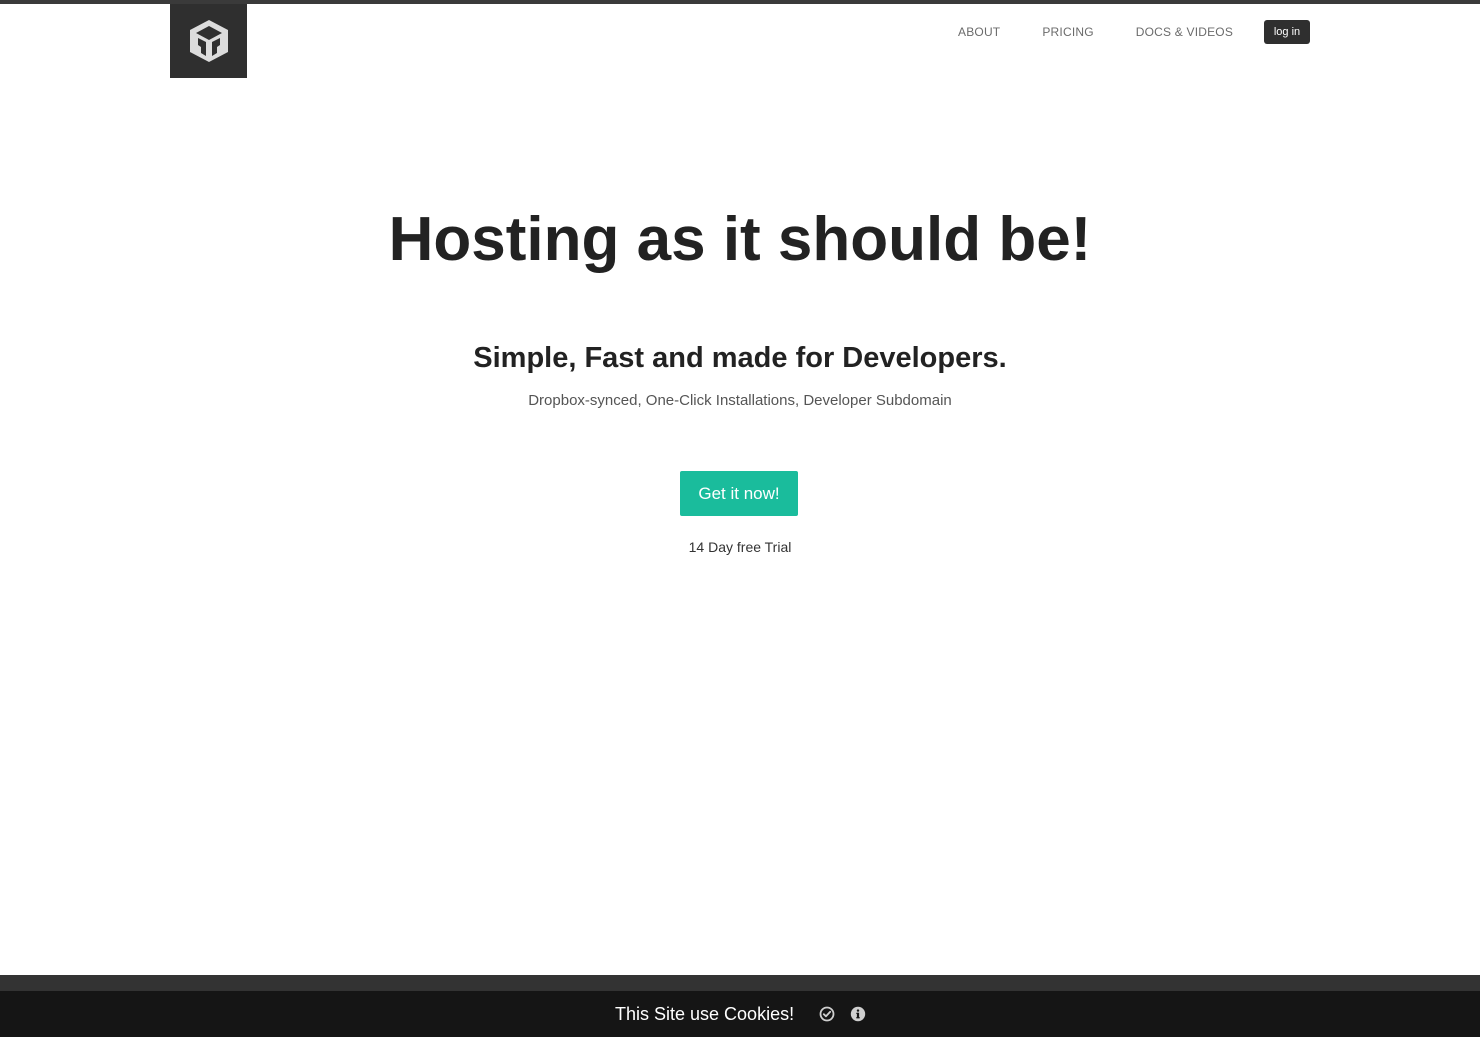 The width and height of the screenshot is (1480, 1037). What do you see at coordinates (1116, 32) in the screenshot?
I see `main-nav: ABOUT PRICING DOCS & VIDEOS` at bounding box center [1116, 32].